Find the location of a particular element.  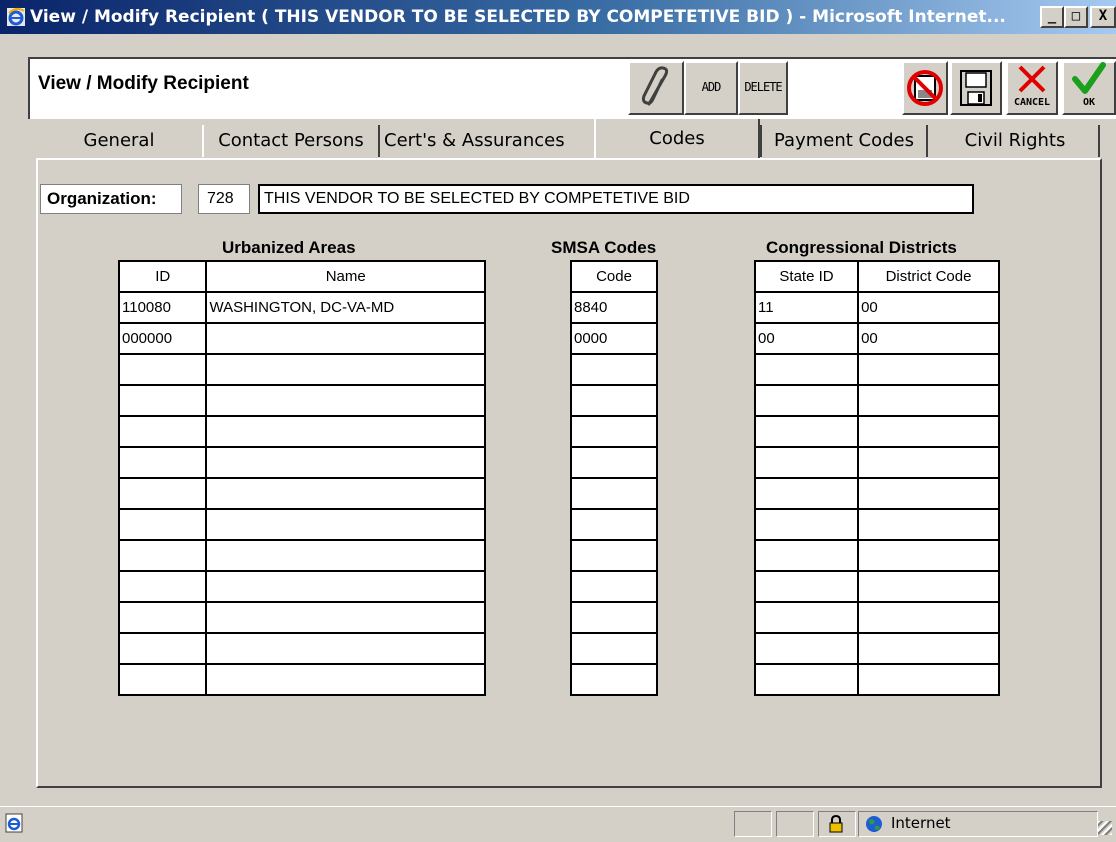

state-id-cell: 11 is located at coordinates (806, 307).